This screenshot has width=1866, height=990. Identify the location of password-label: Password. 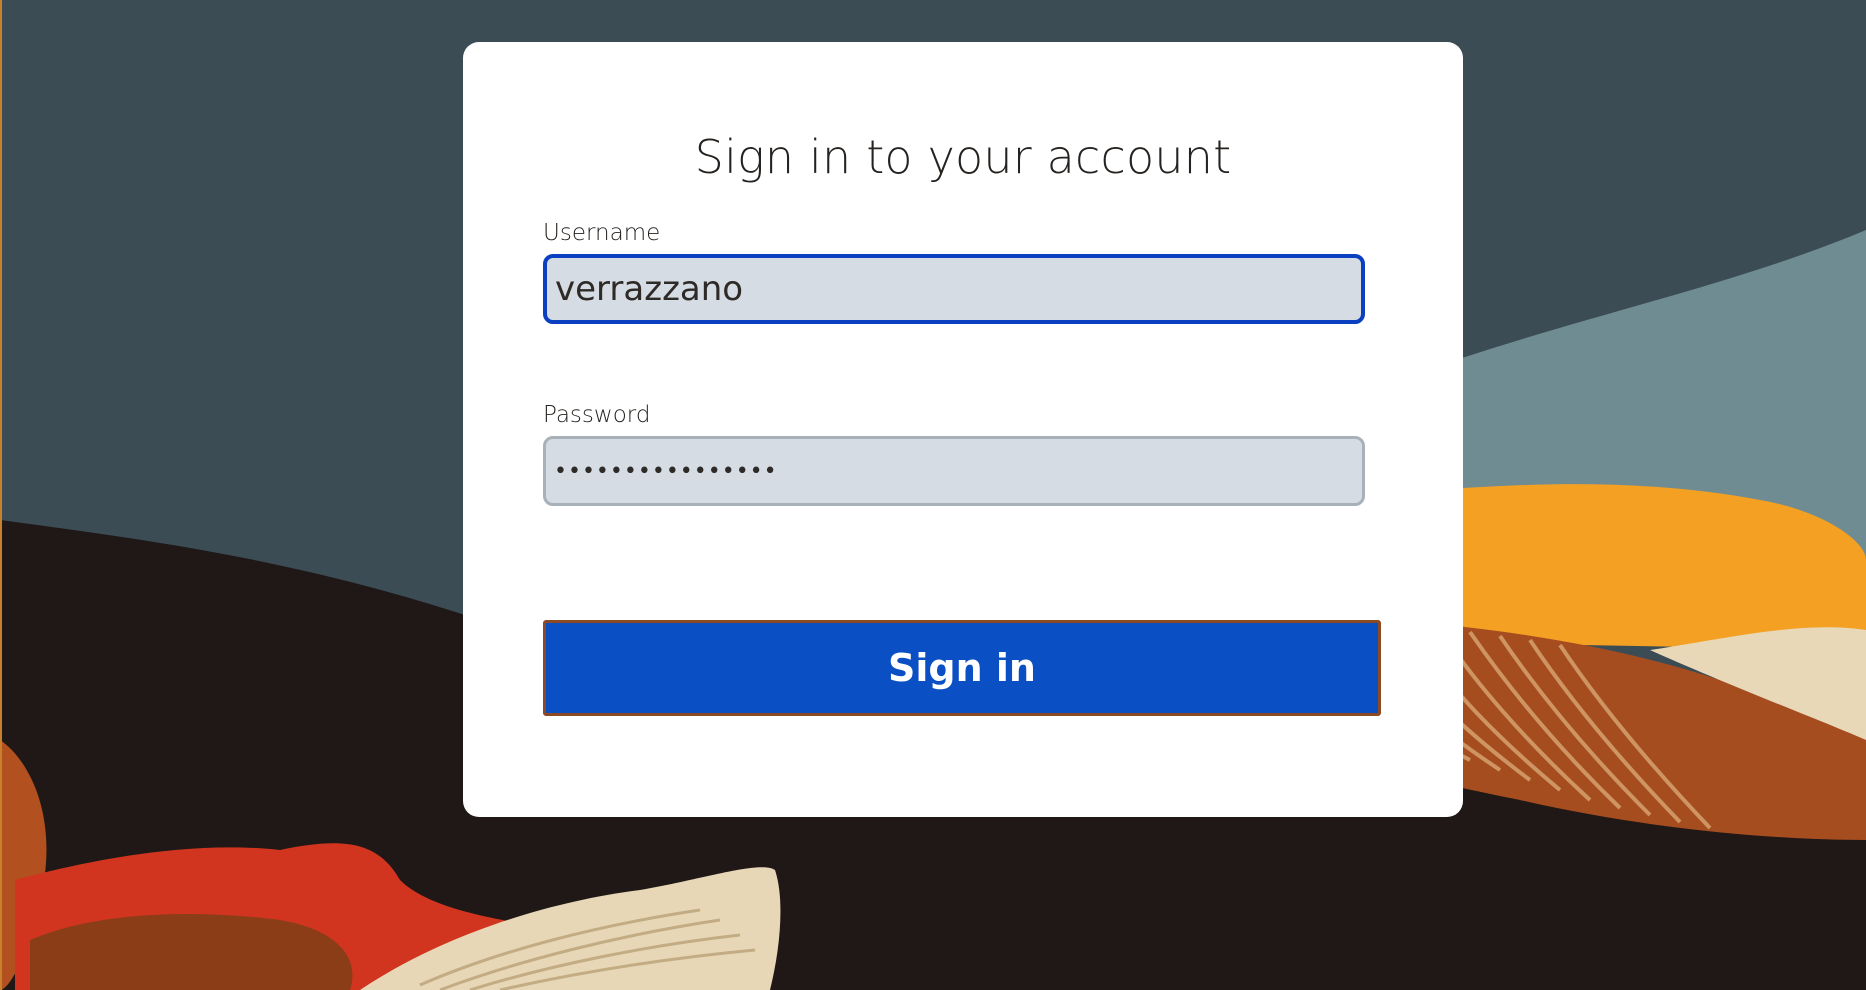
(597, 415).